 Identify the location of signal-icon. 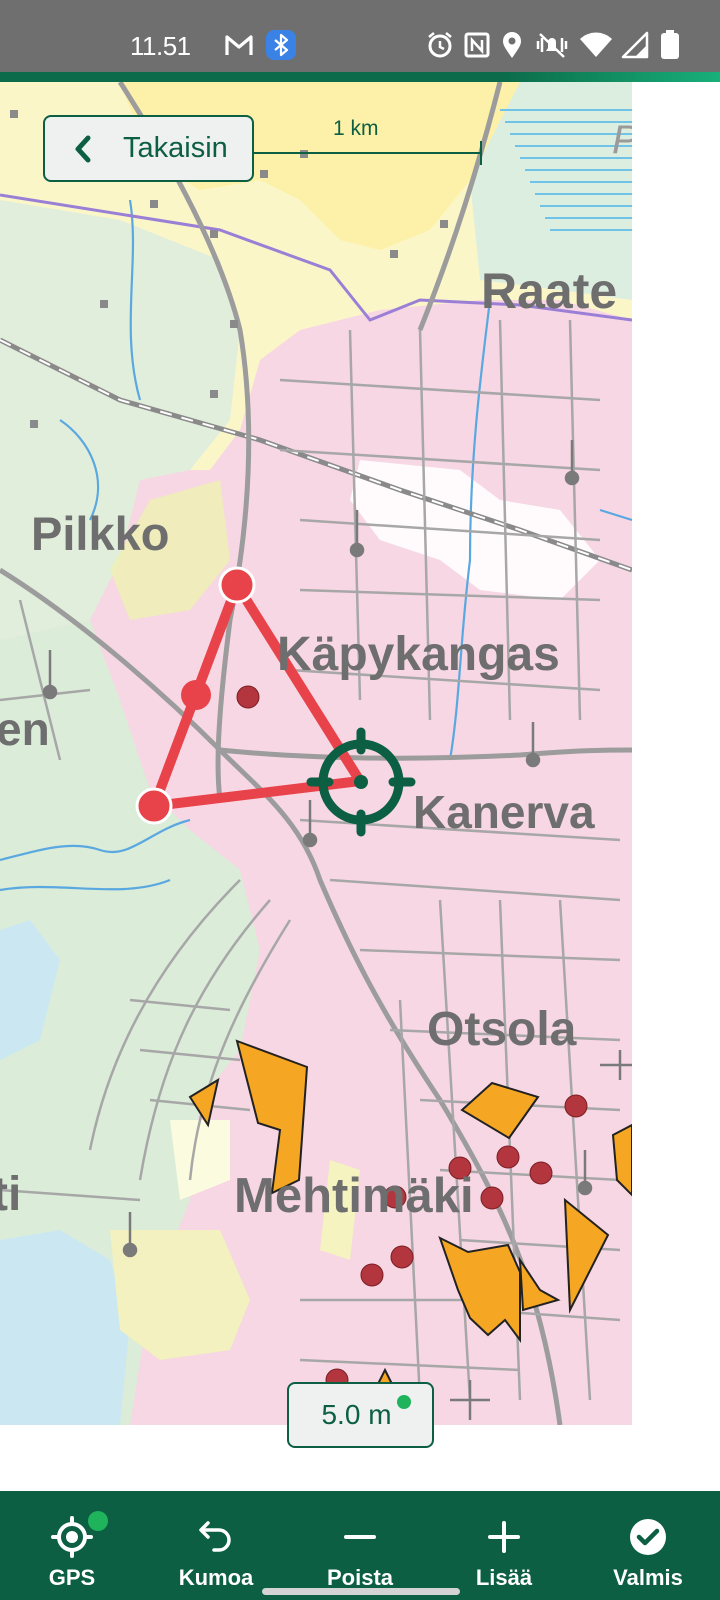
(635, 45).